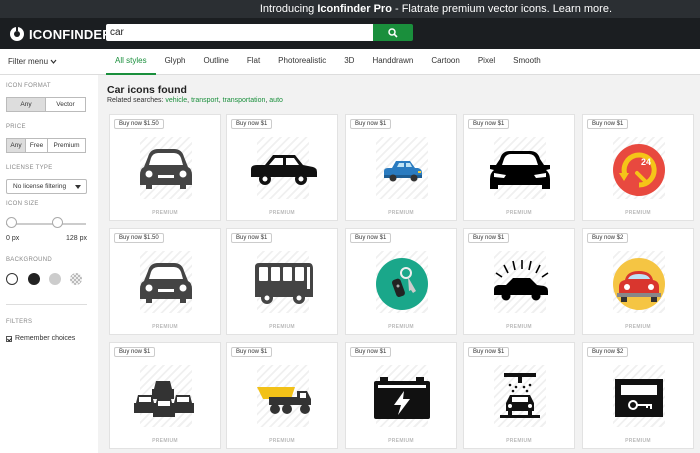  What do you see at coordinates (78, 187) in the screenshot?
I see `caret-down-icon` at bounding box center [78, 187].